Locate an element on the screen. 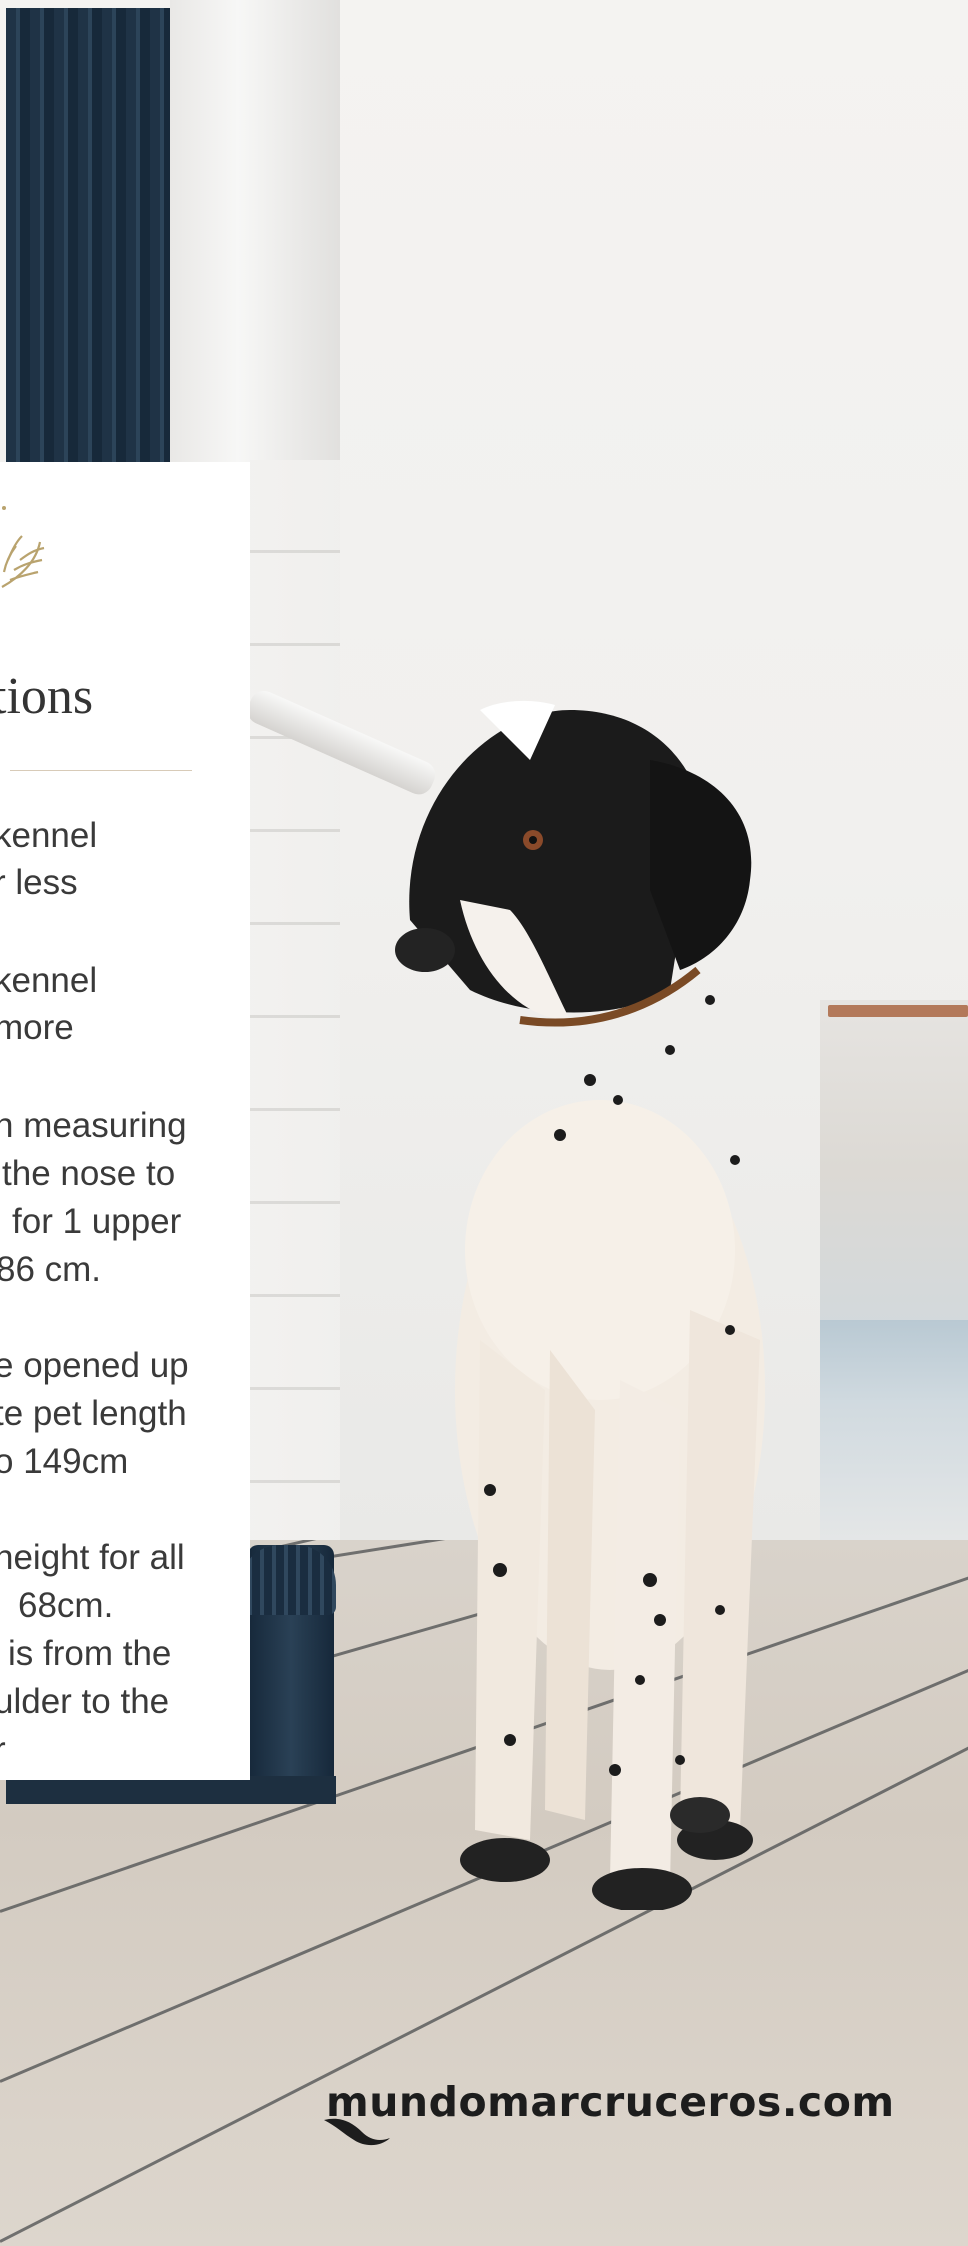 The height and width of the screenshot is (2246, 968). brand-logo: mundomarcruceros.com is located at coordinates (608, 2113).